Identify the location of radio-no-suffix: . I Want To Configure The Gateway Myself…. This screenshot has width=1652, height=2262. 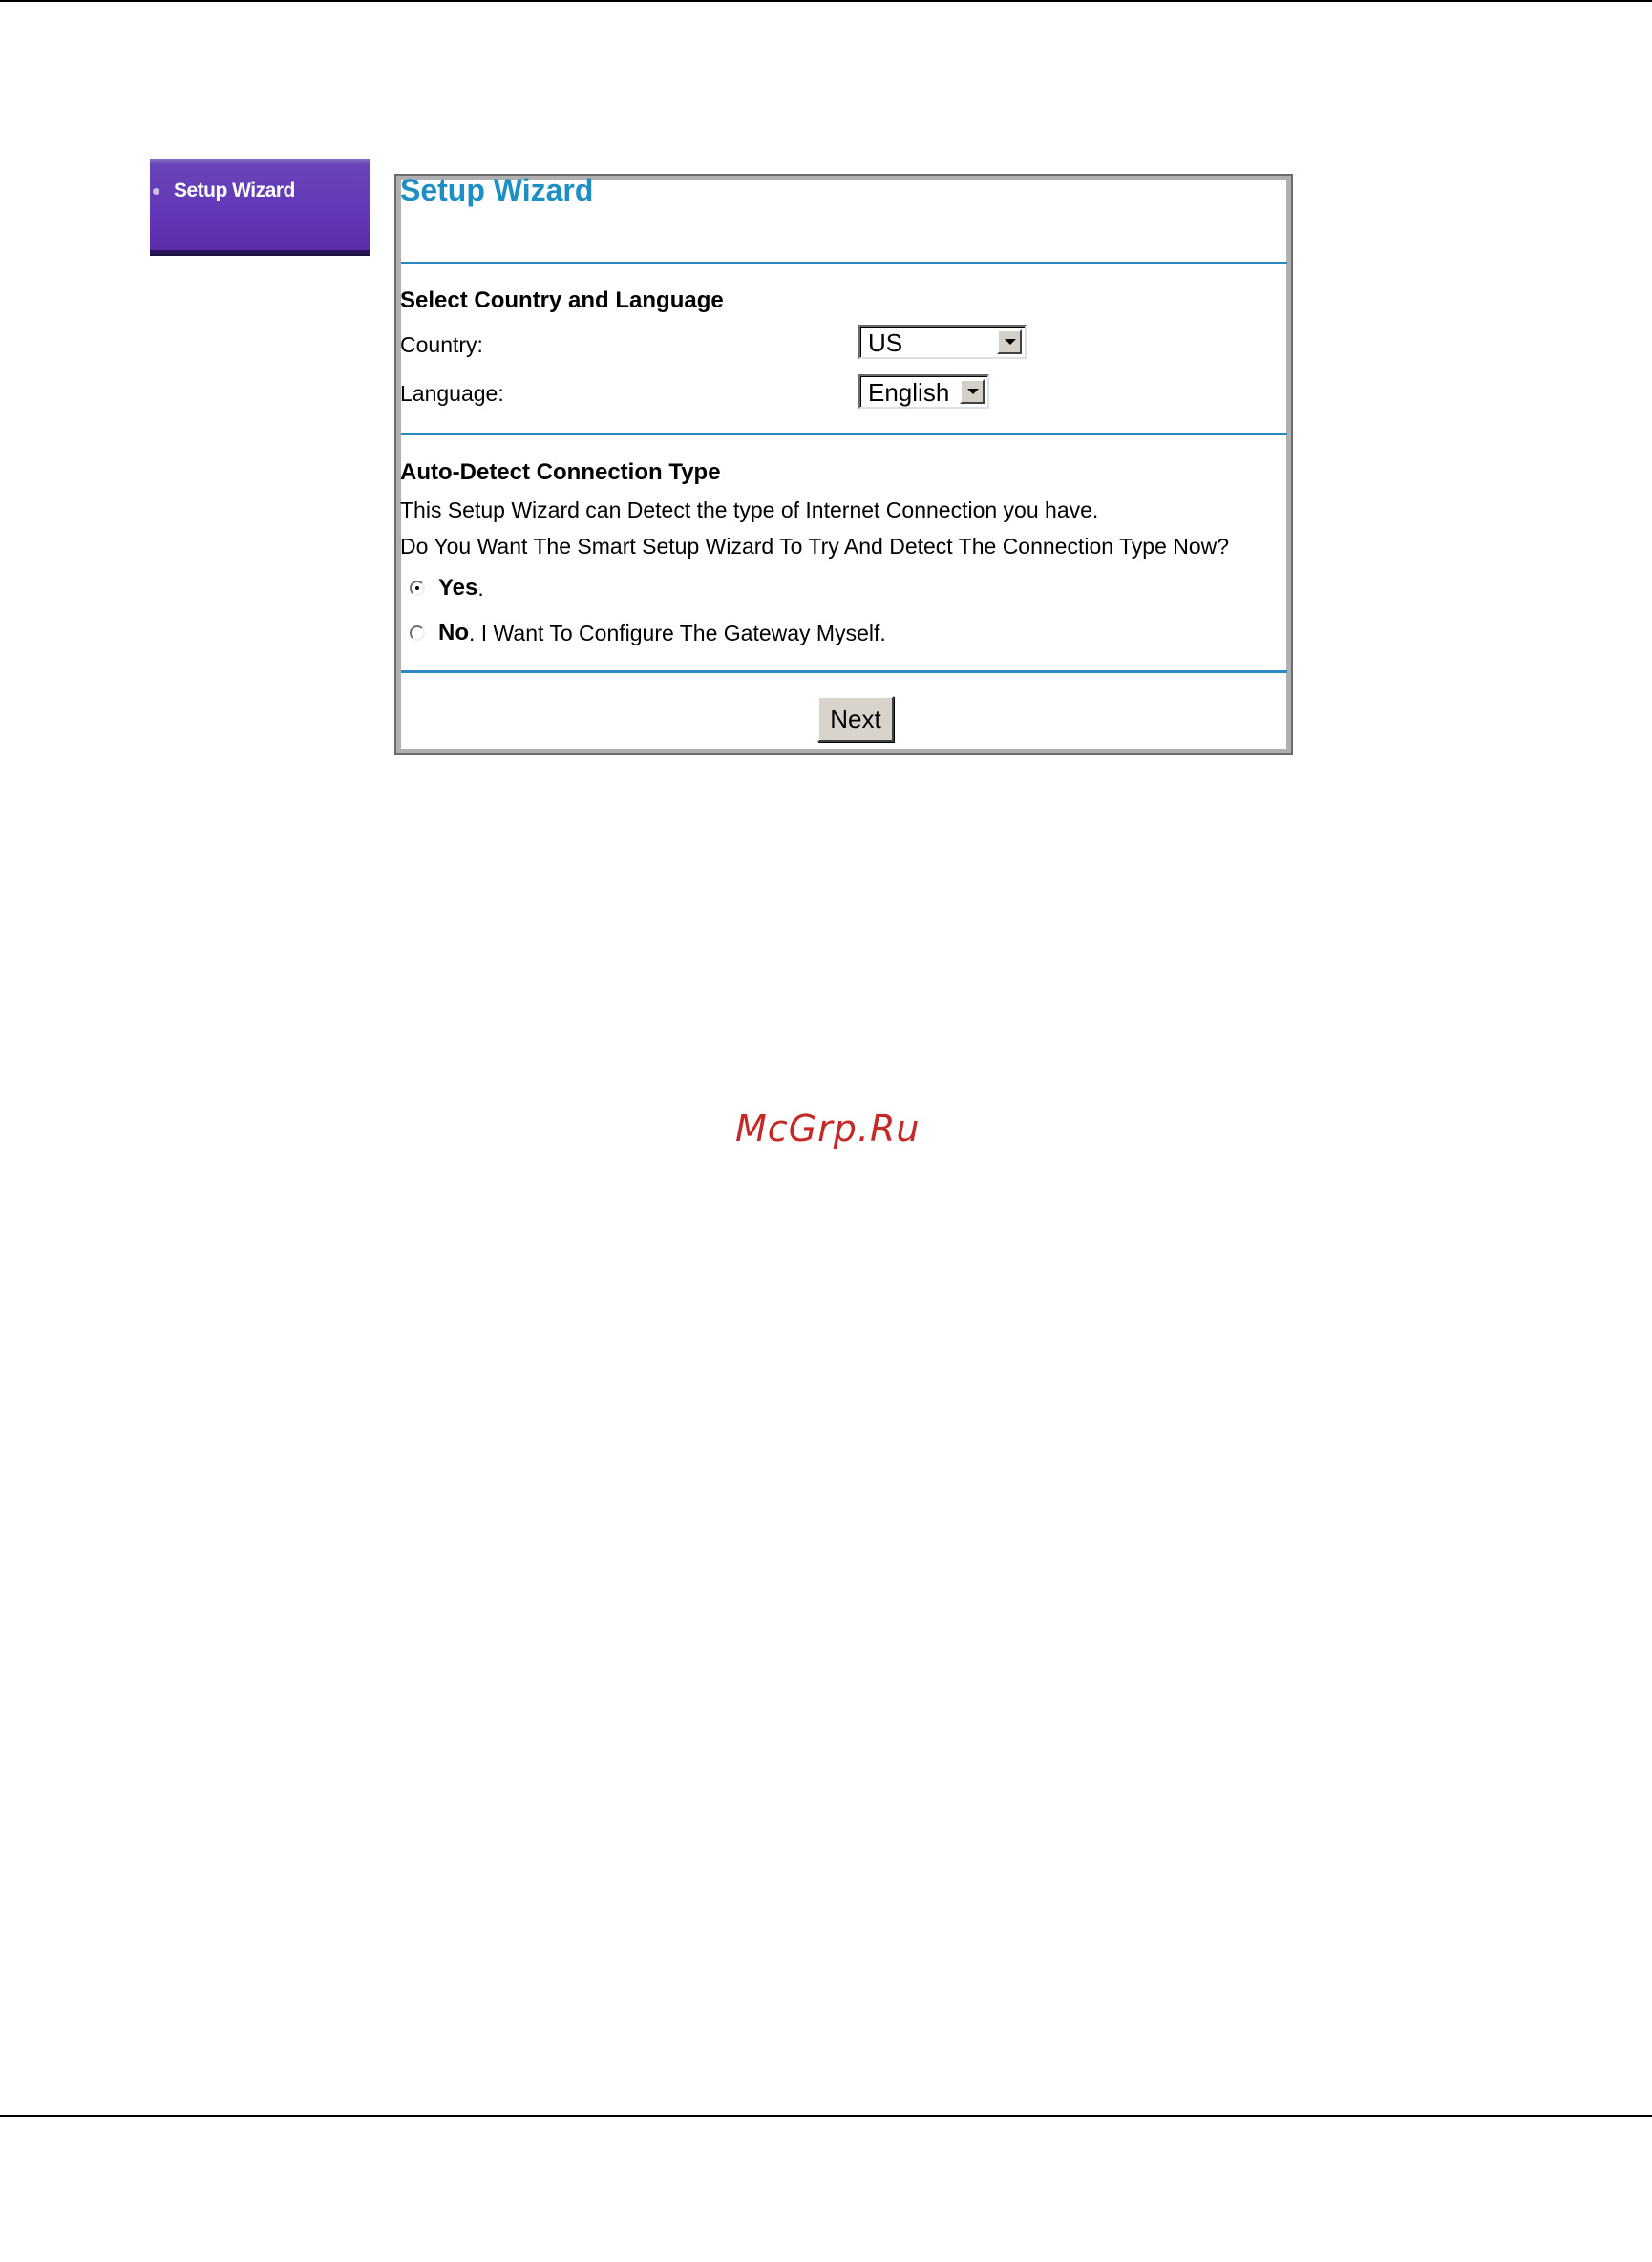
(677, 632).